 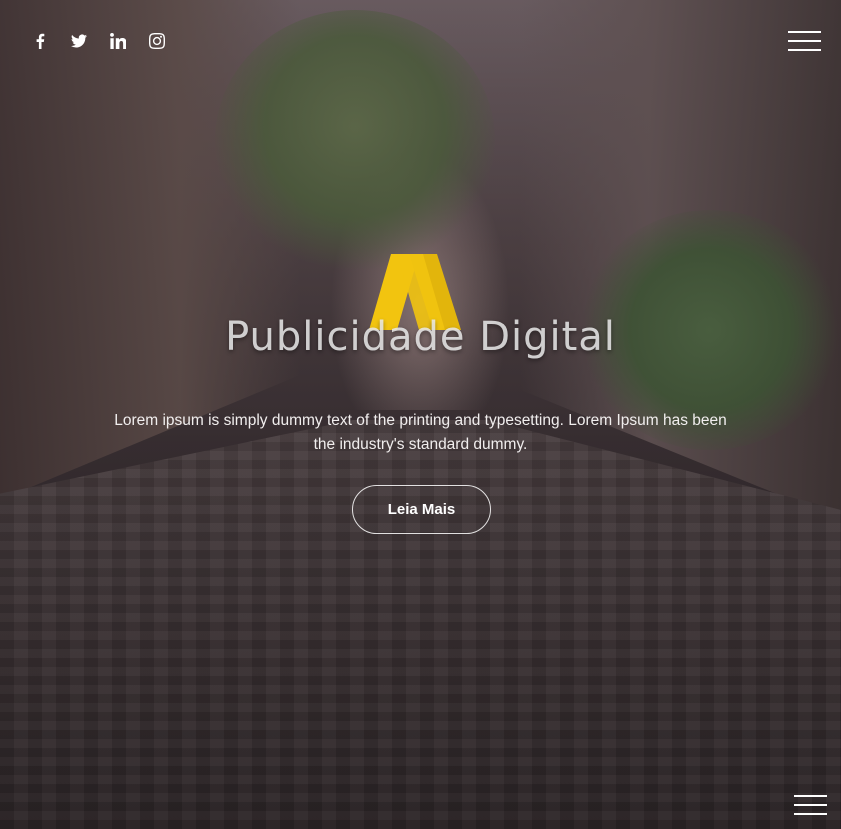 I want to click on brand-logo: Publicidade Digital, so click(x=420, y=306).